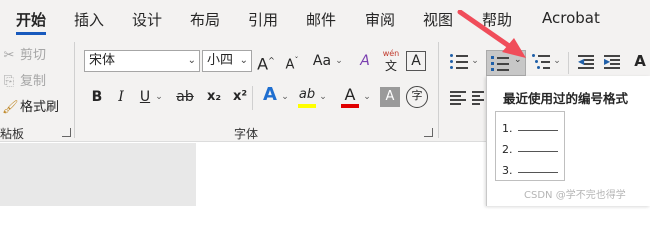  Describe the element at coordinates (12, 134) in the screenshot. I see `clipboard-group-label: 粘板` at that location.